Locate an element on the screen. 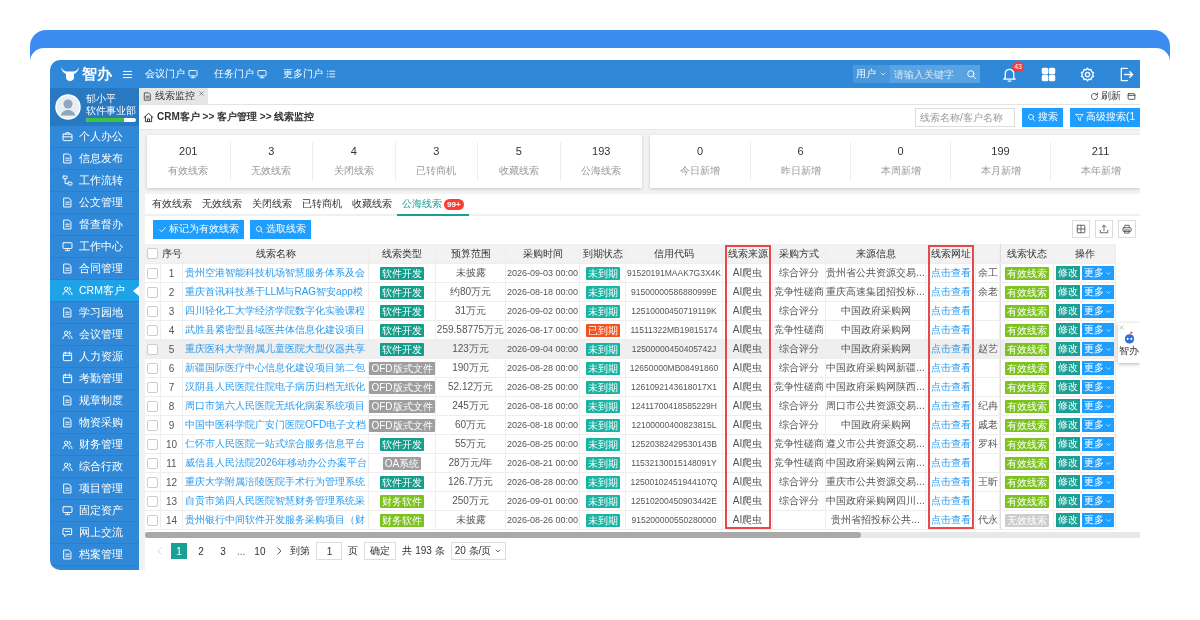 The height and width of the screenshot is (620, 1200). table-row: 4 武胜县紧密型县域医共体信息化建设项目 软件开发 259.58775万元 2026-08-17 00:00 已到期 11511322MB19815174 AI爬虫 竞争性磋商 中国政府采购网 点击查看 有效线索 修改 更多 is located at coordinates (630, 330).